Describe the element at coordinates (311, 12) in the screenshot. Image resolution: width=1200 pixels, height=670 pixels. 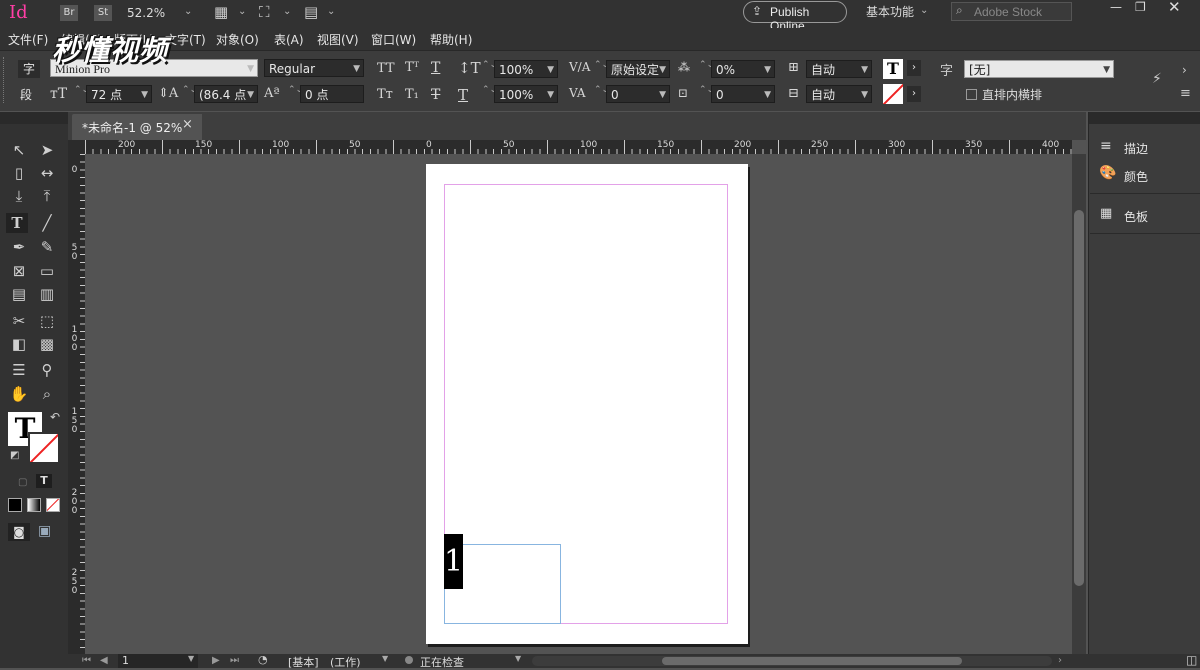
I see `arrange-documents-icon: ▤` at that location.